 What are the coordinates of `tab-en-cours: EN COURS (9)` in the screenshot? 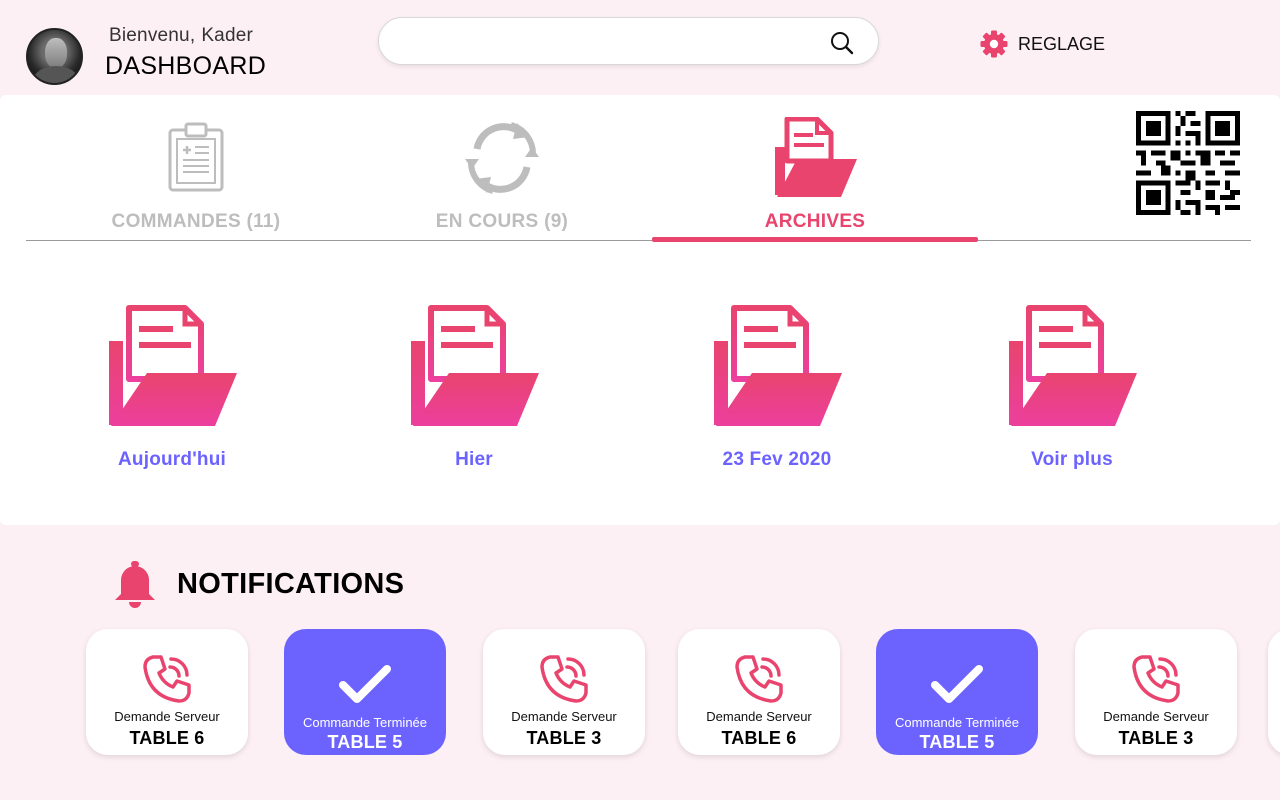 It's located at (502, 178).